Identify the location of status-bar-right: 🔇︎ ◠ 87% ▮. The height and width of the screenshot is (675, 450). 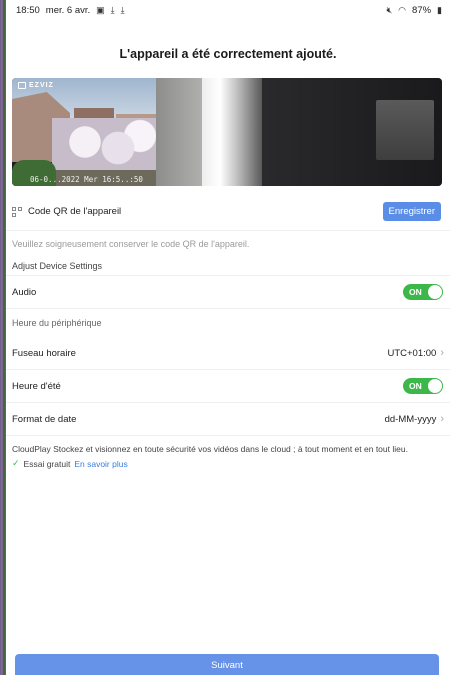
(415, 10).